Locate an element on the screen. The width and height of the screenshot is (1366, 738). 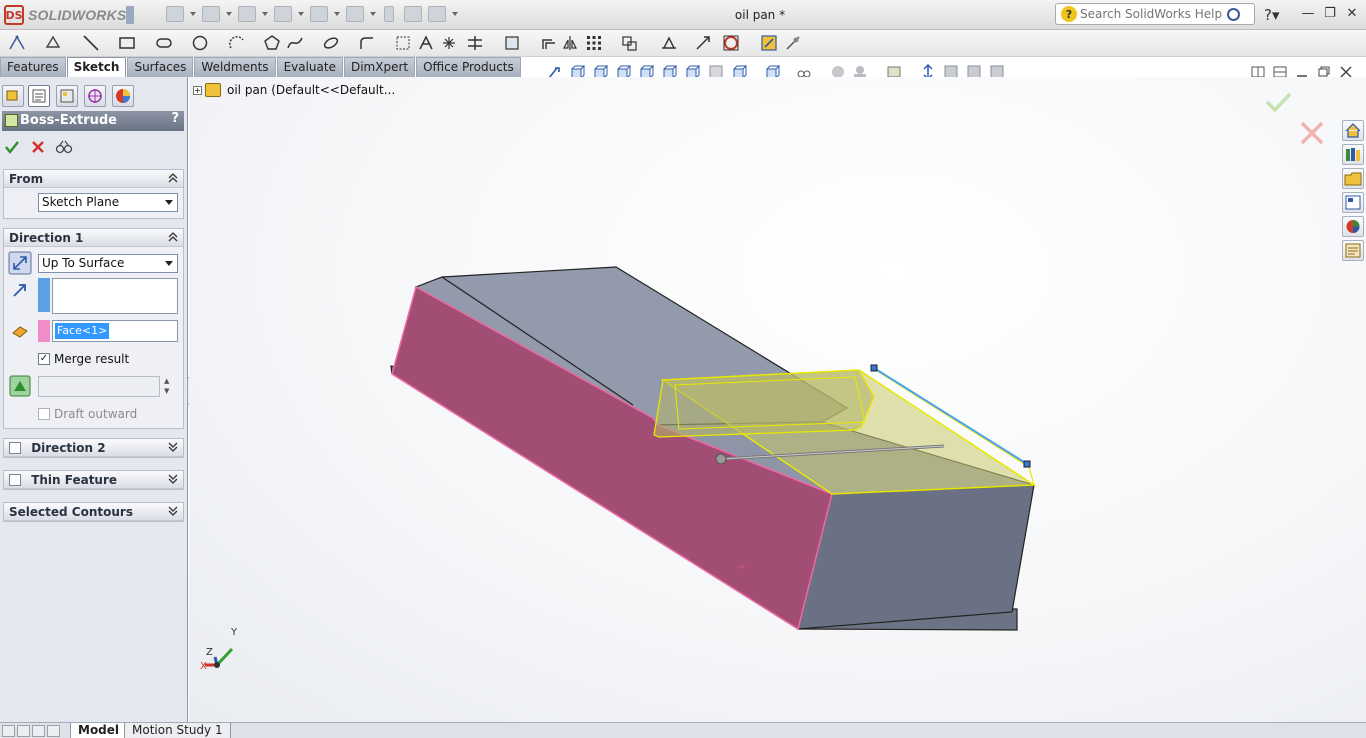
spline-icon is located at coordinates (295, 43).